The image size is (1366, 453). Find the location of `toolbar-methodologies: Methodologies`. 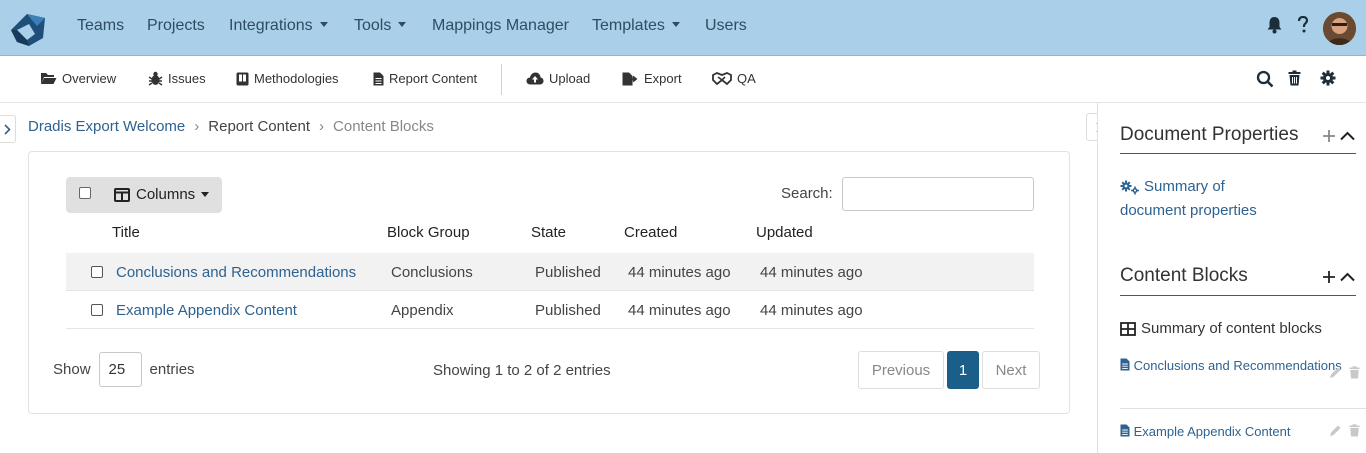

toolbar-methodologies: Methodologies is located at coordinates (287, 78).